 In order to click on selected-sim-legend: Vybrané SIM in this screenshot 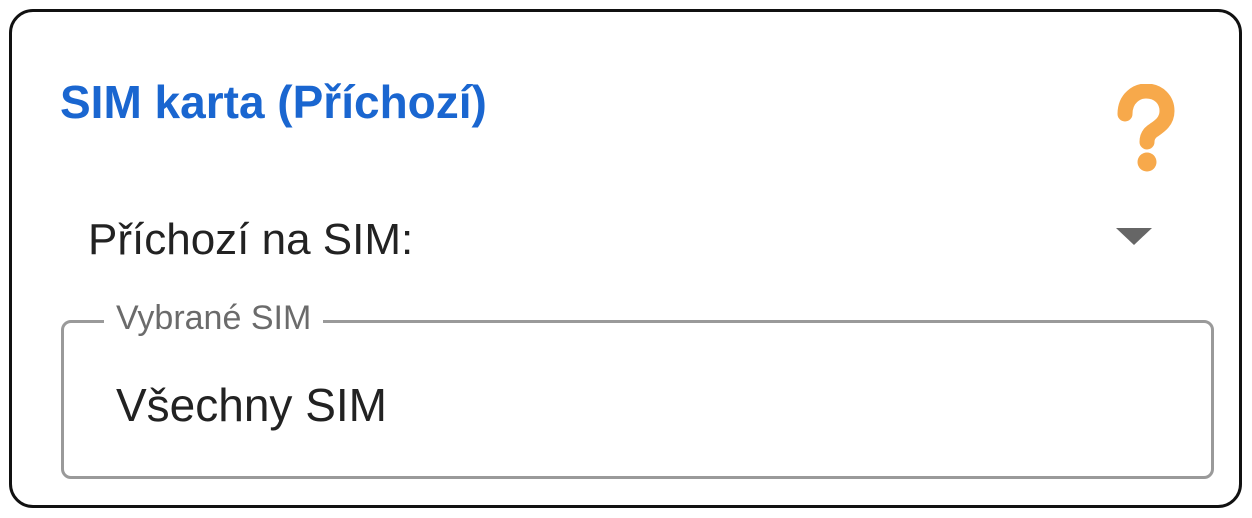, I will do `click(214, 318)`.